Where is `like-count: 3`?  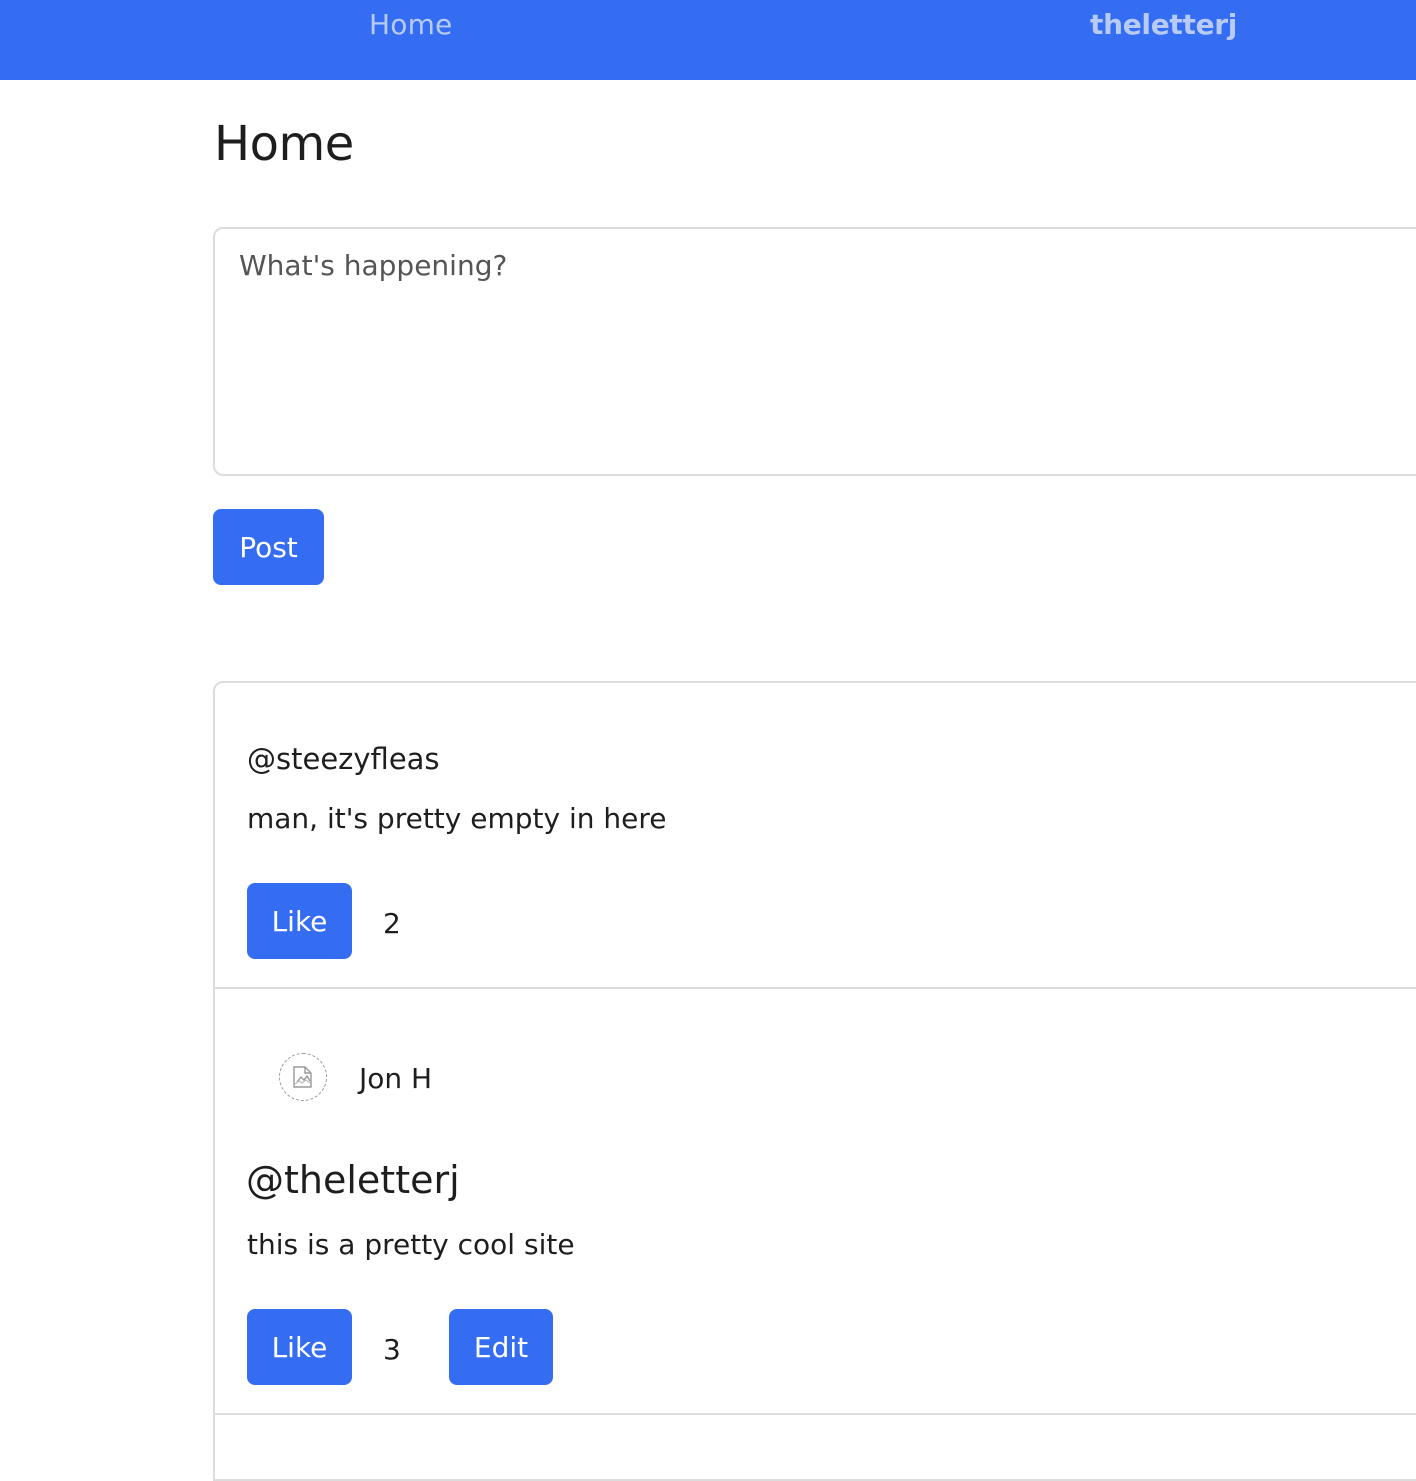 like-count: 3 is located at coordinates (392, 1349).